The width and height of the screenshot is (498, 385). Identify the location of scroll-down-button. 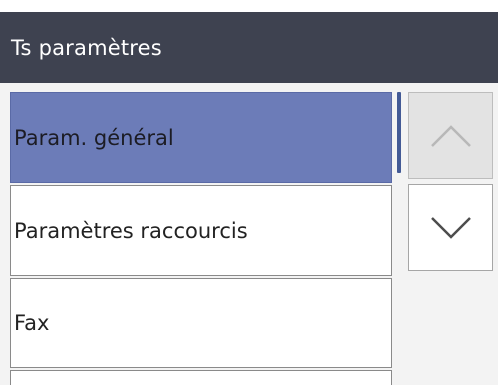
(450, 227).